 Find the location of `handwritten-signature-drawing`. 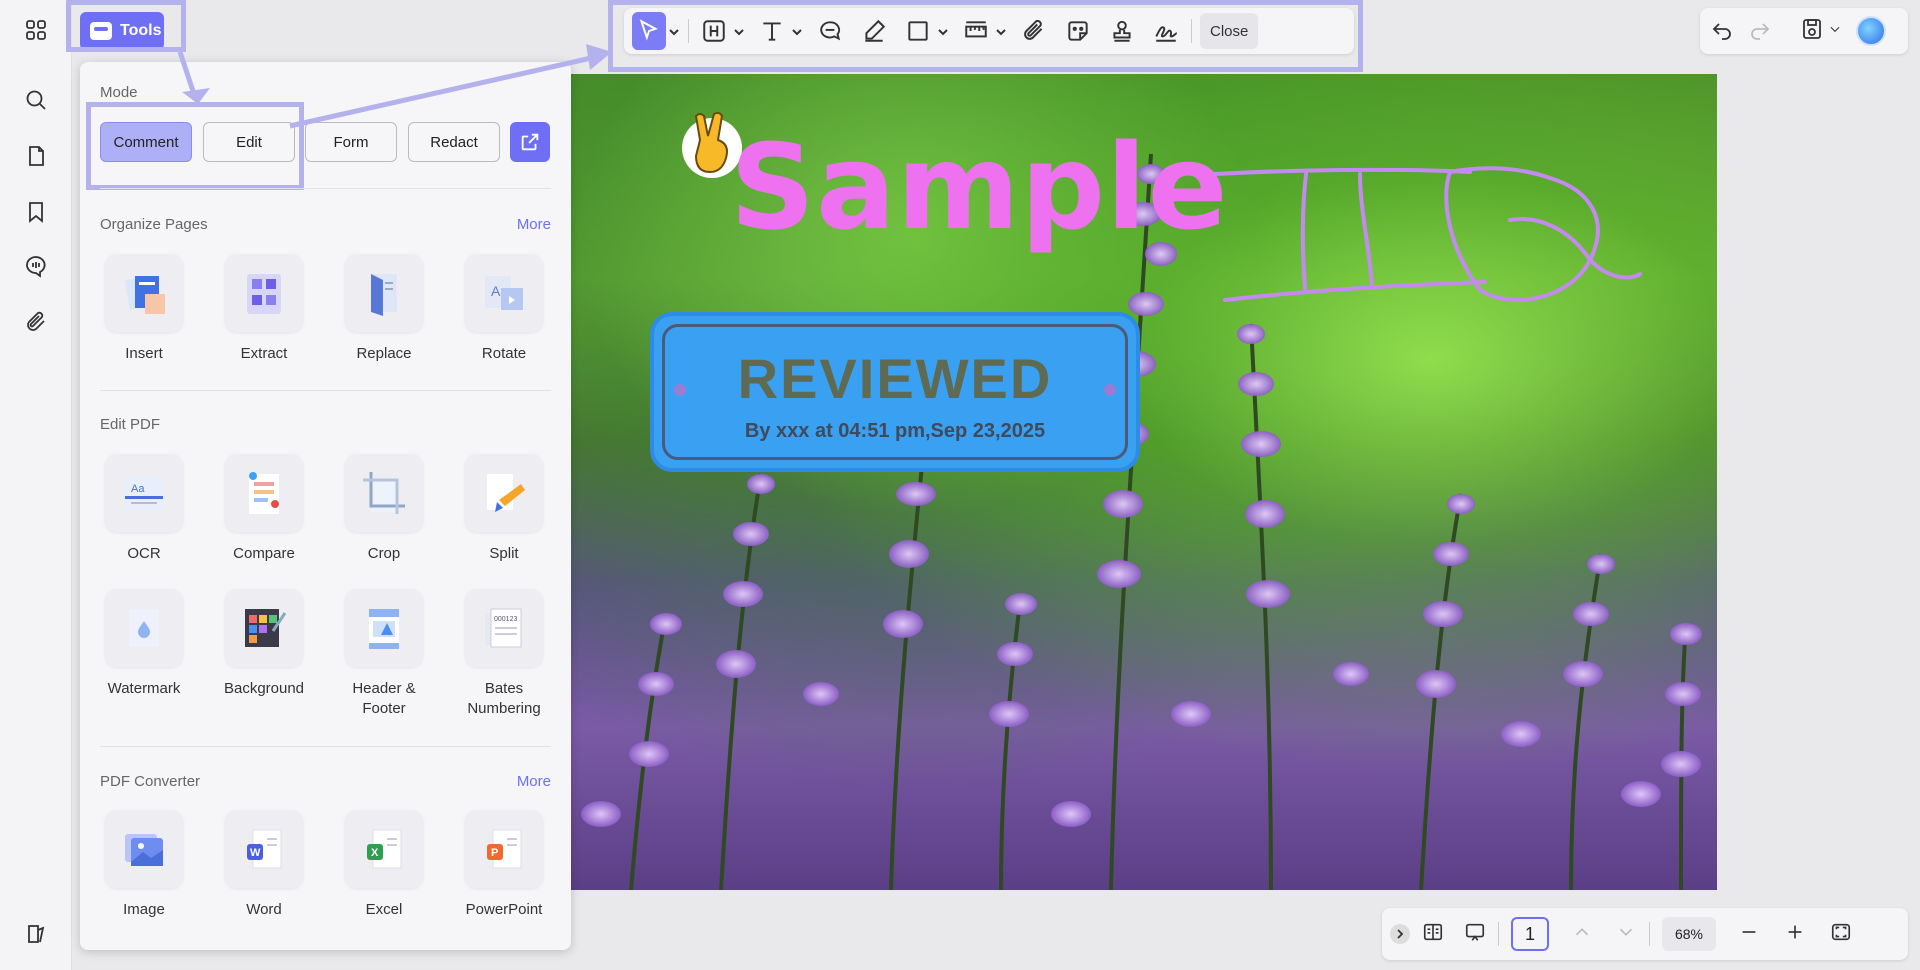

handwritten-signature-drawing is located at coordinates (1430, 235).